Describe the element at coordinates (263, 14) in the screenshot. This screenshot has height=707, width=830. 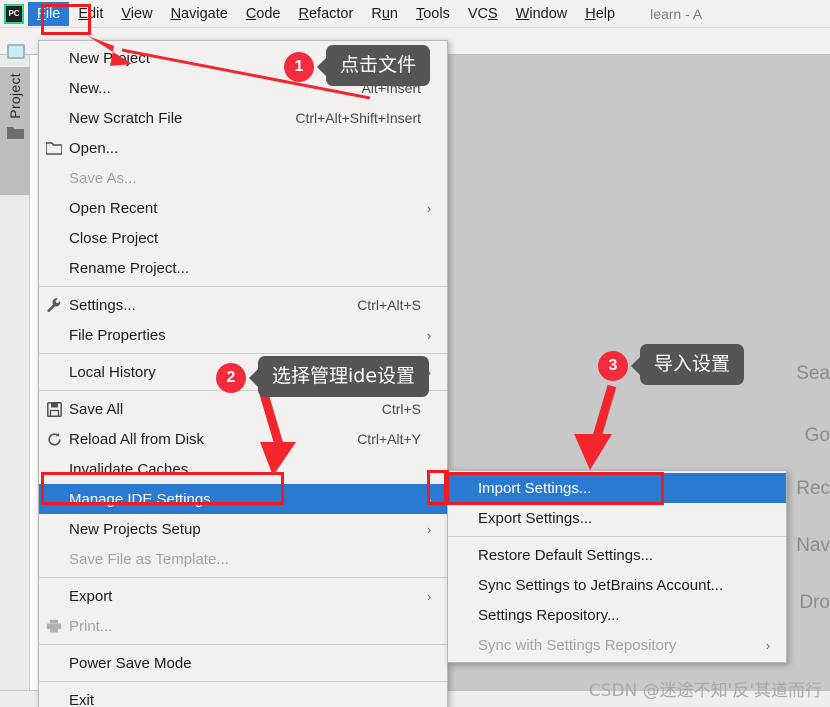
I see `menubar-item-code: Code` at that location.